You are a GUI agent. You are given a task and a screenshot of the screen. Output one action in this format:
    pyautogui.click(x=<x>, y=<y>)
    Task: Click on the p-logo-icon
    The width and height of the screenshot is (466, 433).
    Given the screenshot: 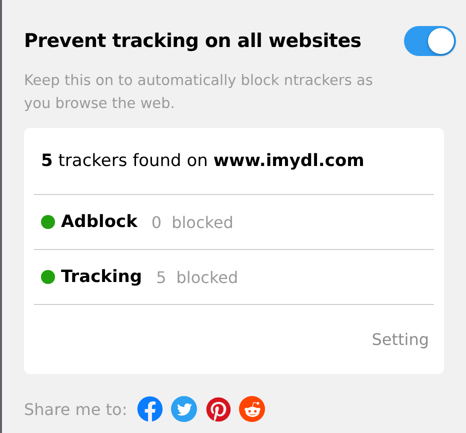 What is the action you would take?
    pyautogui.click(x=218, y=409)
    